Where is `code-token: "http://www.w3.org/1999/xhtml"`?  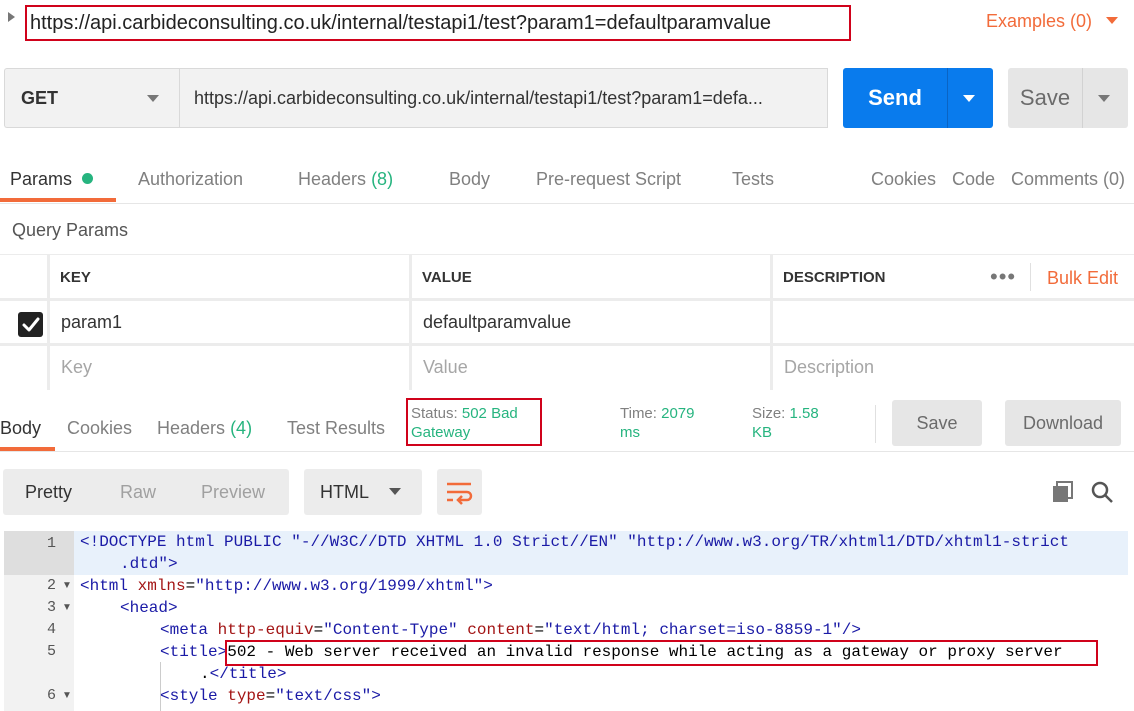 code-token: "http://www.w3.org/1999/xhtml" is located at coordinates (339, 586).